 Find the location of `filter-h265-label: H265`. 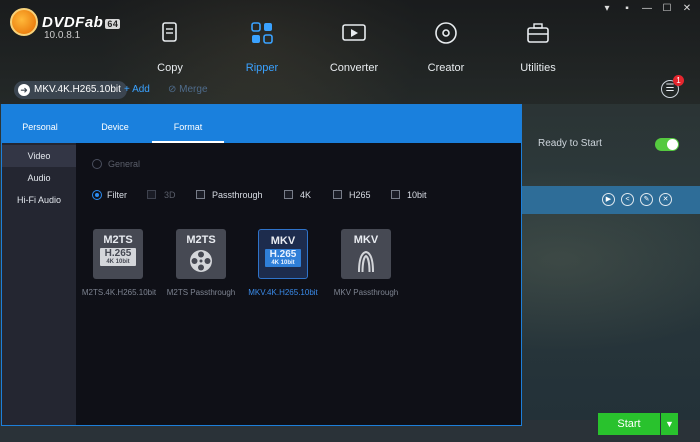

filter-h265-label: H265 is located at coordinates (360, 195).